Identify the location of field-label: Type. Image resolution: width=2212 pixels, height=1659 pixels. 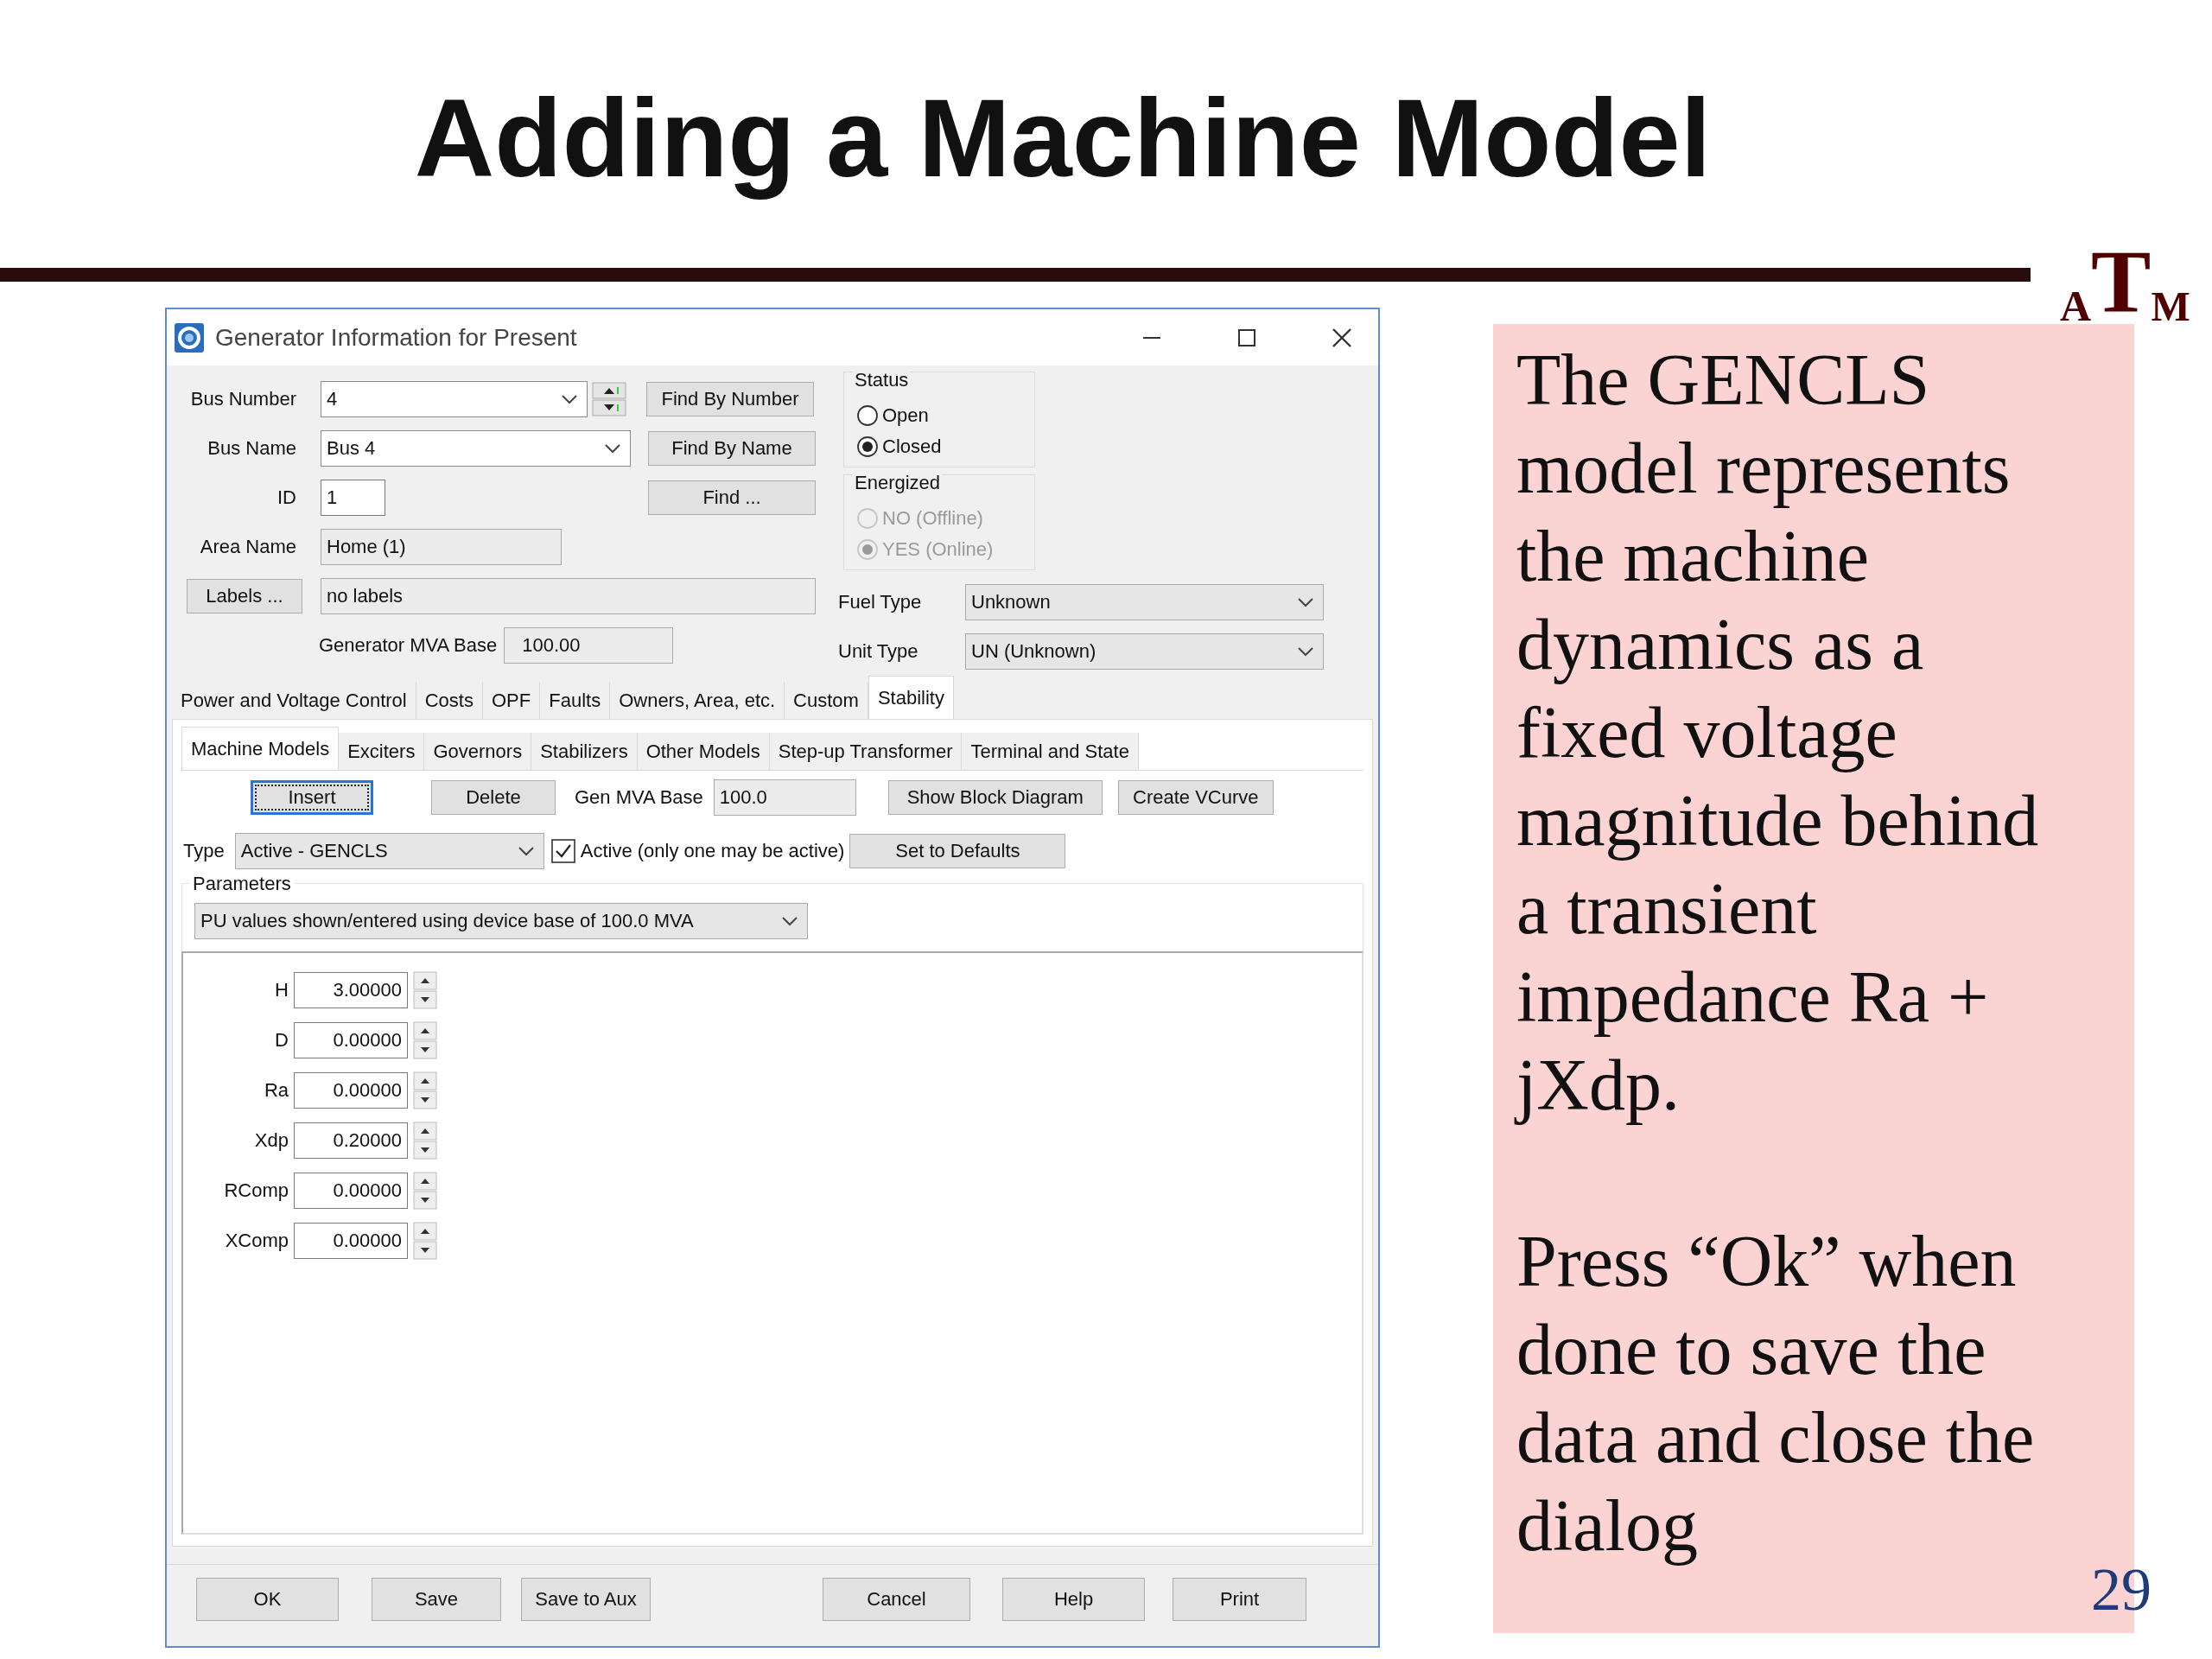
(204, 851).